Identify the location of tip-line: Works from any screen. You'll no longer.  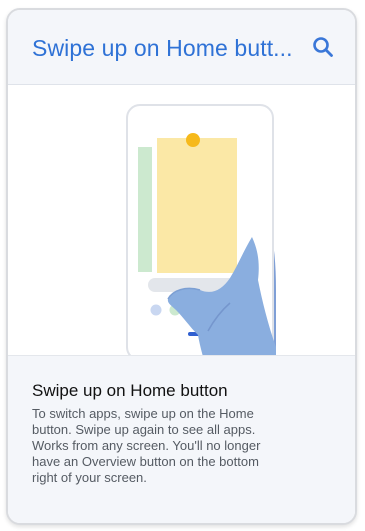
(146, 445).